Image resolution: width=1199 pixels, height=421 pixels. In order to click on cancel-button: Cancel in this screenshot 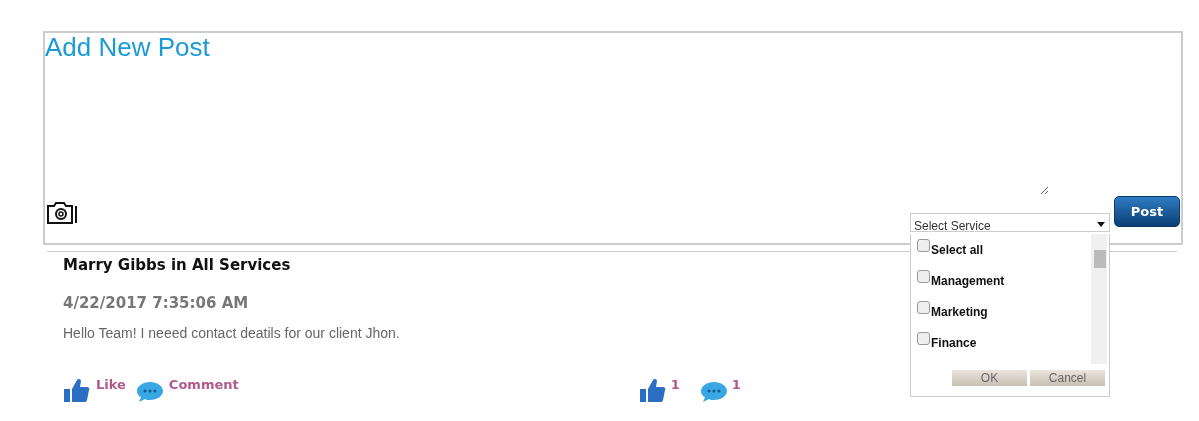, I will do `click(1067, 378)`.